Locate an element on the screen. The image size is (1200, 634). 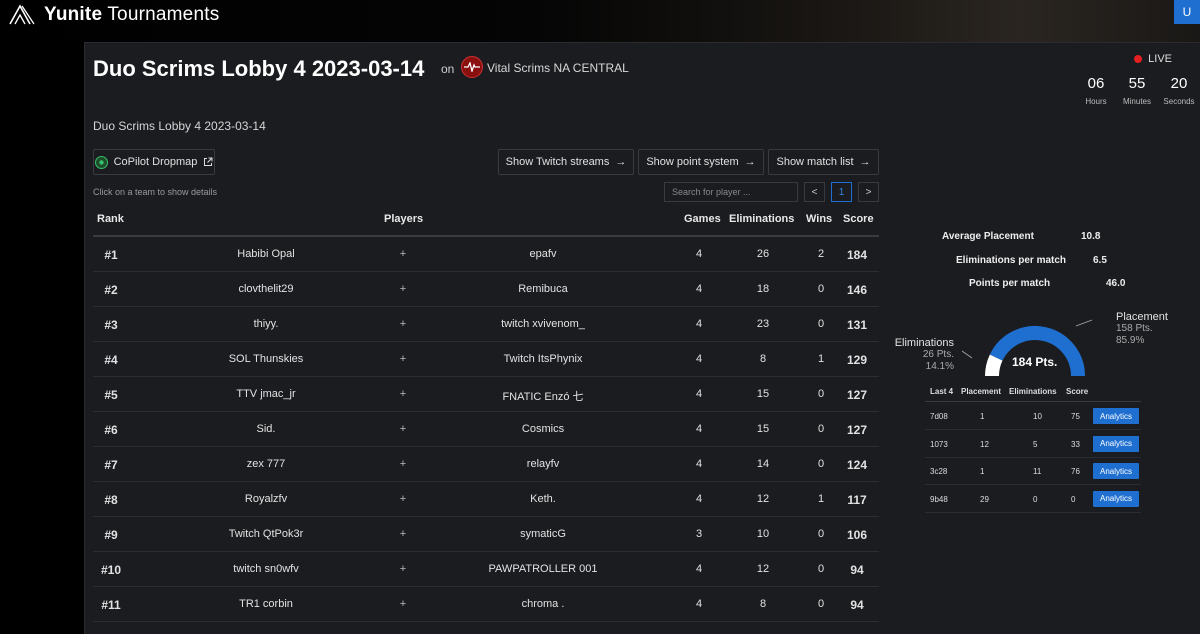
score-cell: 146 is located at coordinates (857, 290).